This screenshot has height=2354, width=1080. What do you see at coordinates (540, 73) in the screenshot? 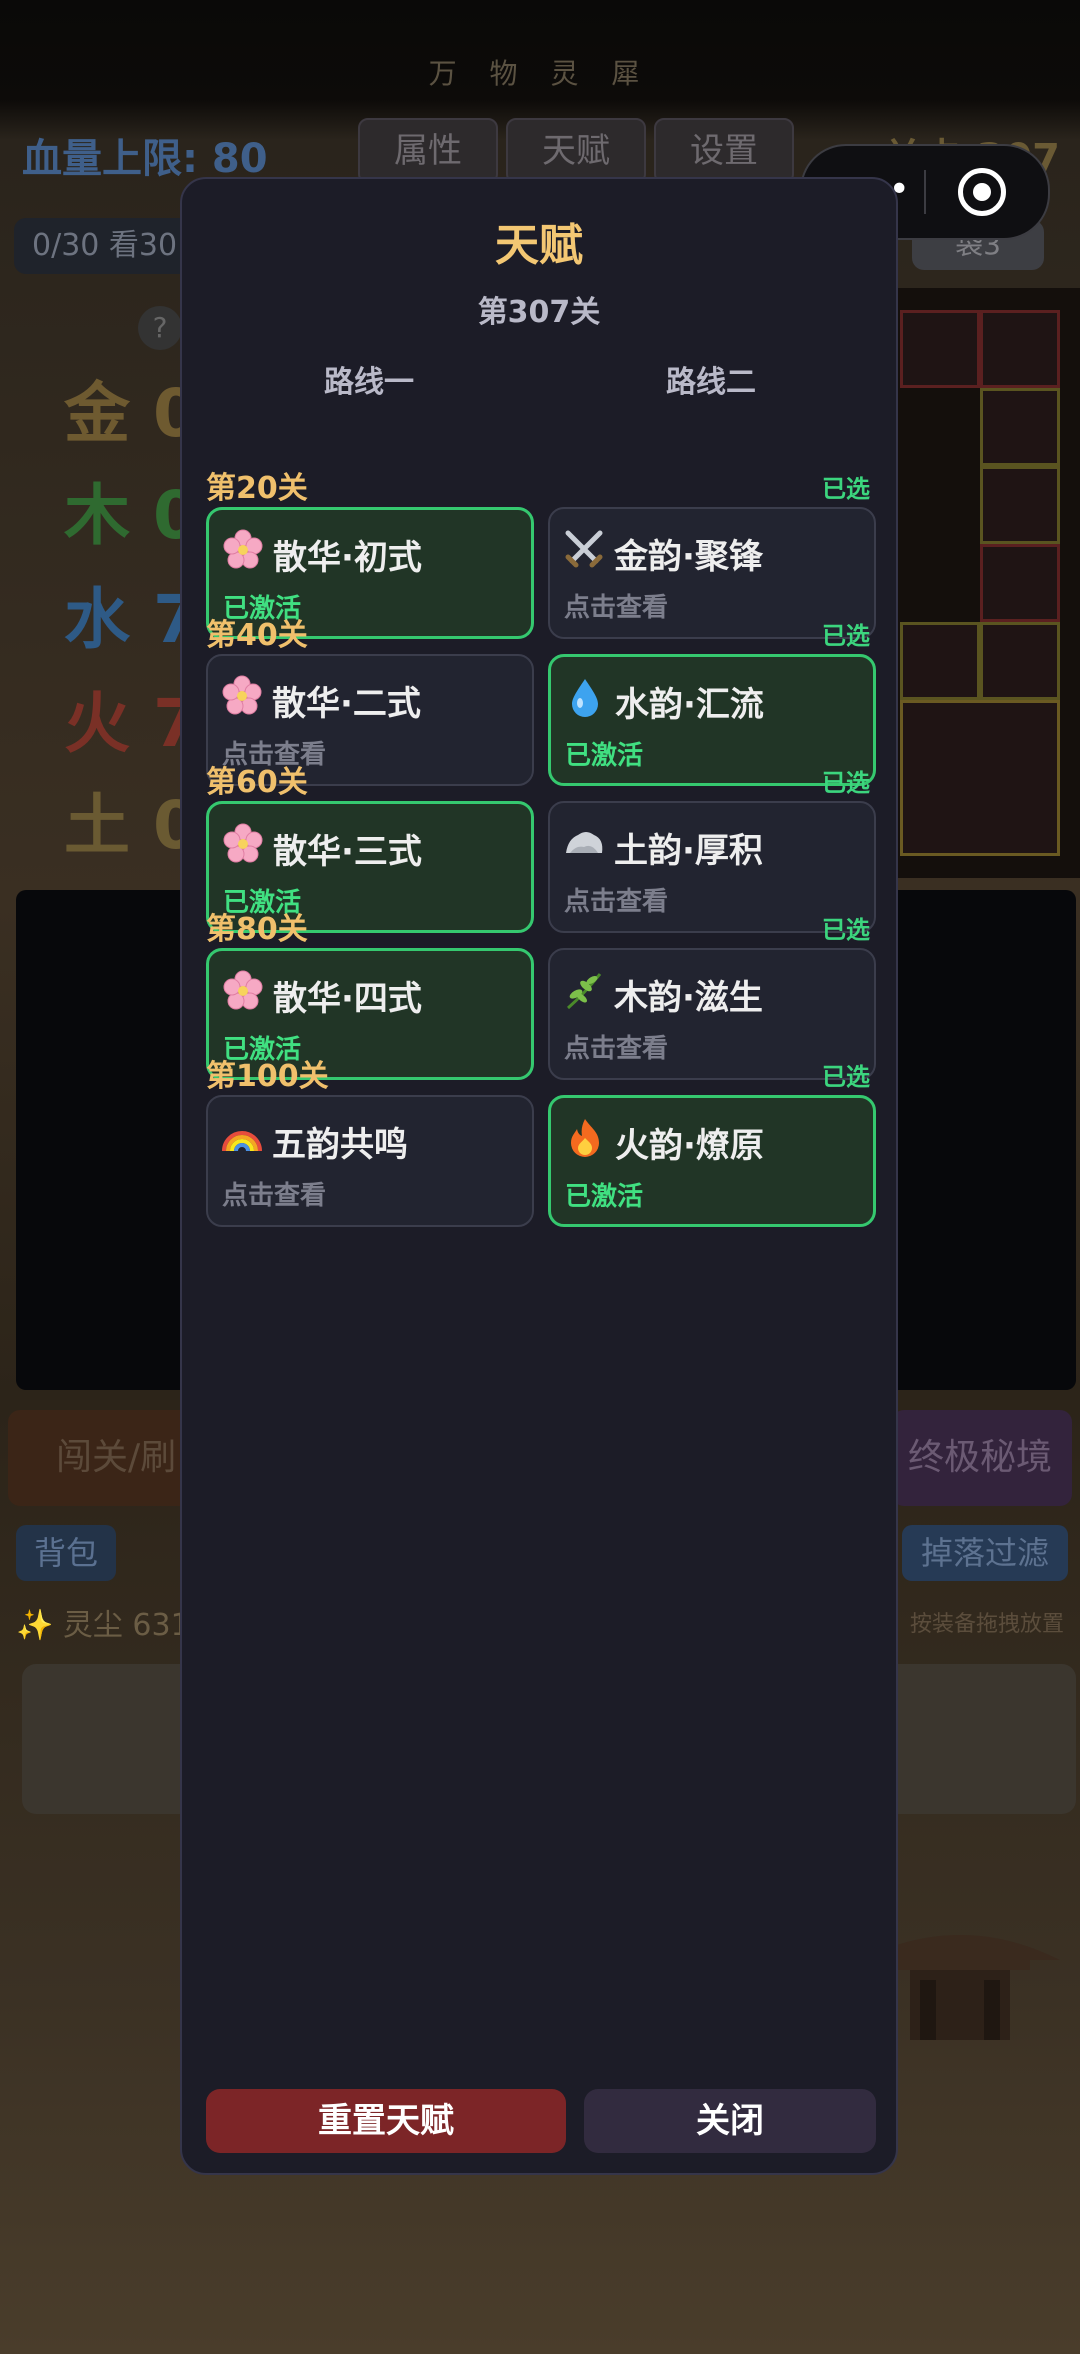
I see `game-title: 万 物 灵 犀` at bounding box center [540, 73].